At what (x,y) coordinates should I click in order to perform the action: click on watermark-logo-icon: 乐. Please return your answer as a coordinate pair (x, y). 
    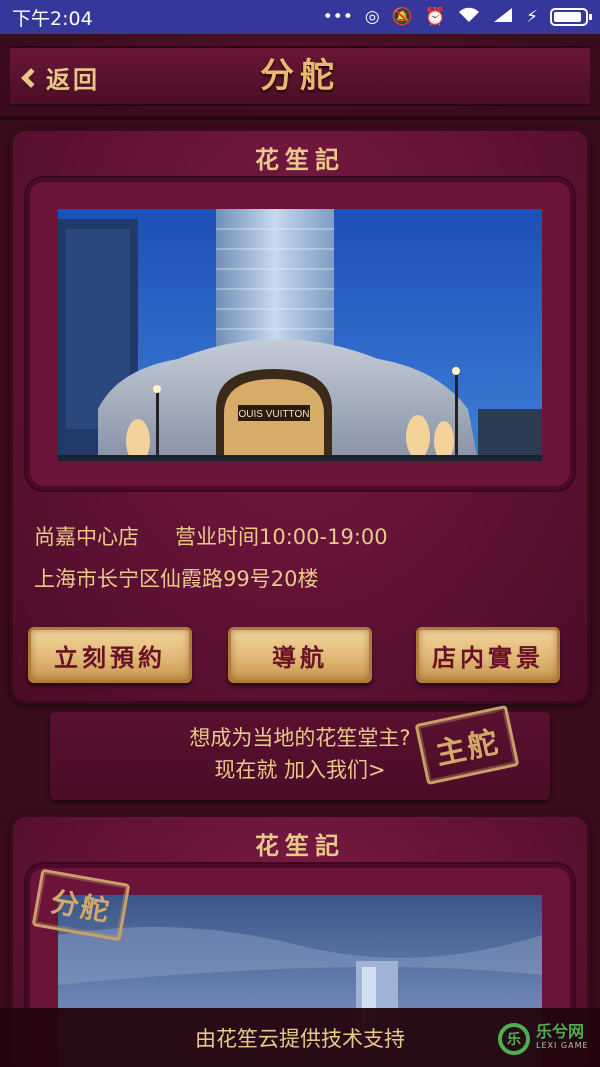
    Looking at the image, I should click on (514, 1039).